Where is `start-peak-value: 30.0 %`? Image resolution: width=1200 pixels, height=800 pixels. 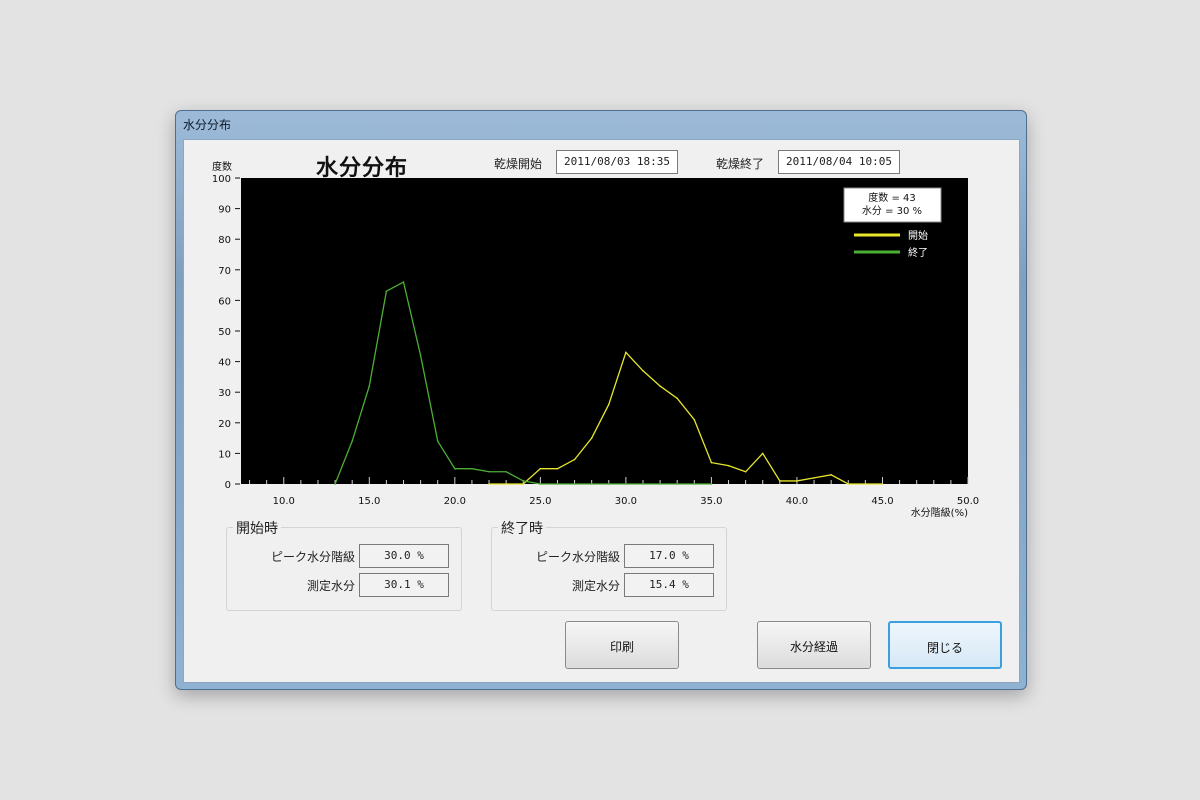 start-peak-value: 30.0 % is located at coordinates (404, 556).